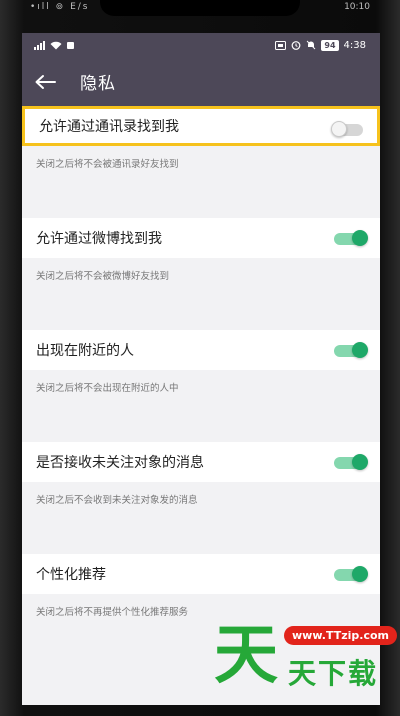 The image size is (400, 716). Describe the element at coordinates (85, 351) in the screenshot. I see `setting-label: 出现在附近的人` at that location.